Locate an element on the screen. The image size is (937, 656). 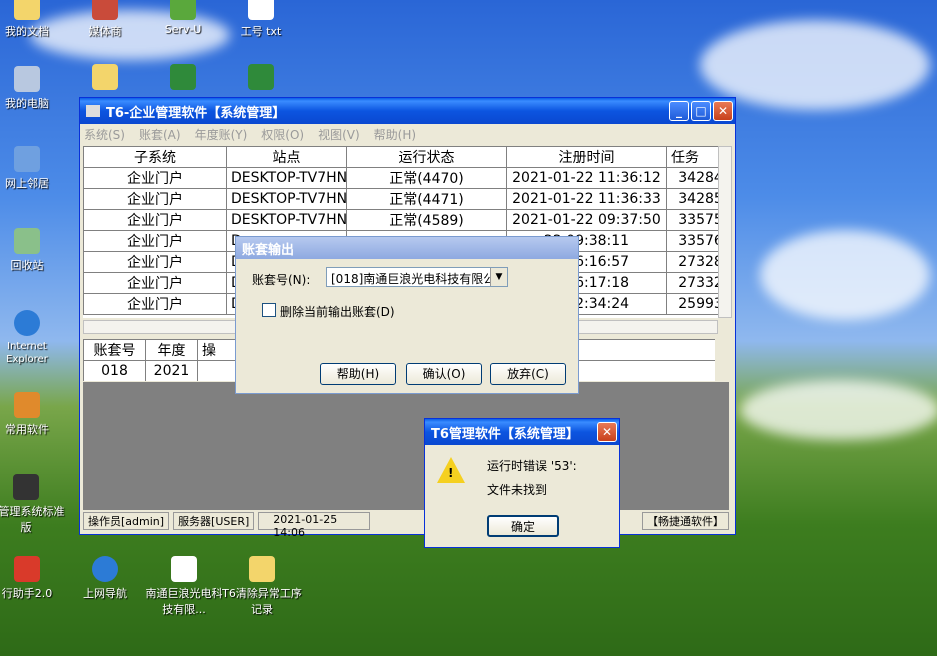
col-subsystem: 子系统 is located at coordinates (155, 157).